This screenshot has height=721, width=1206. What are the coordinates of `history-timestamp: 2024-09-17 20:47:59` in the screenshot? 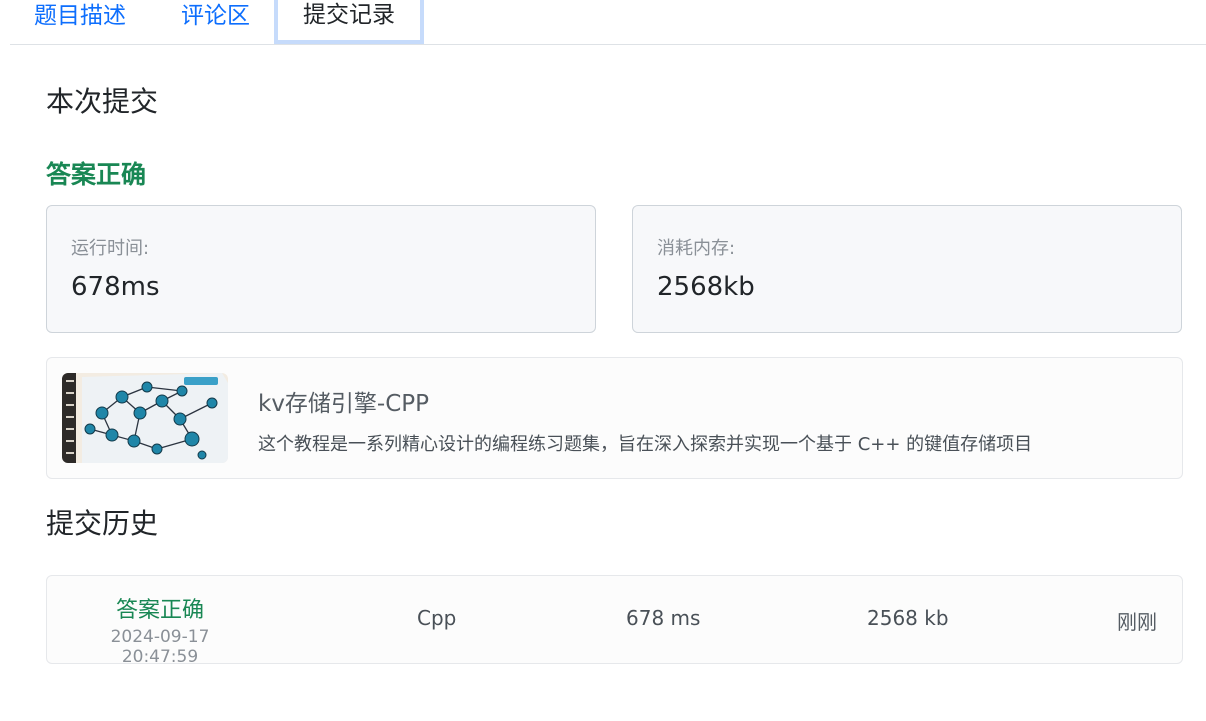 It's located at (160, 647).